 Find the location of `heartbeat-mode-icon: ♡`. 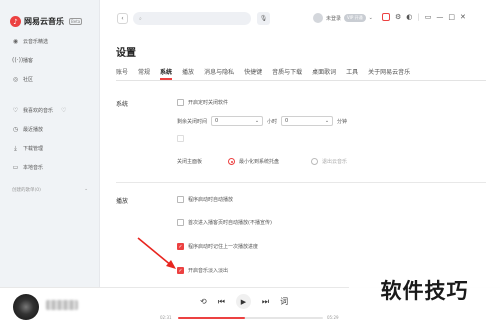

heartbeat-mode-icon: ♡ is located at coordinates (63, 110).